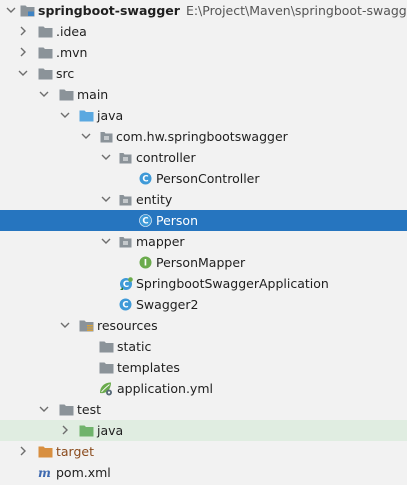 This screenshot has width=407, height=485. What do you see at coordinates (27, 10) in the screenshot?
I see `module-folder-icon` at bounding box center [27, 10].